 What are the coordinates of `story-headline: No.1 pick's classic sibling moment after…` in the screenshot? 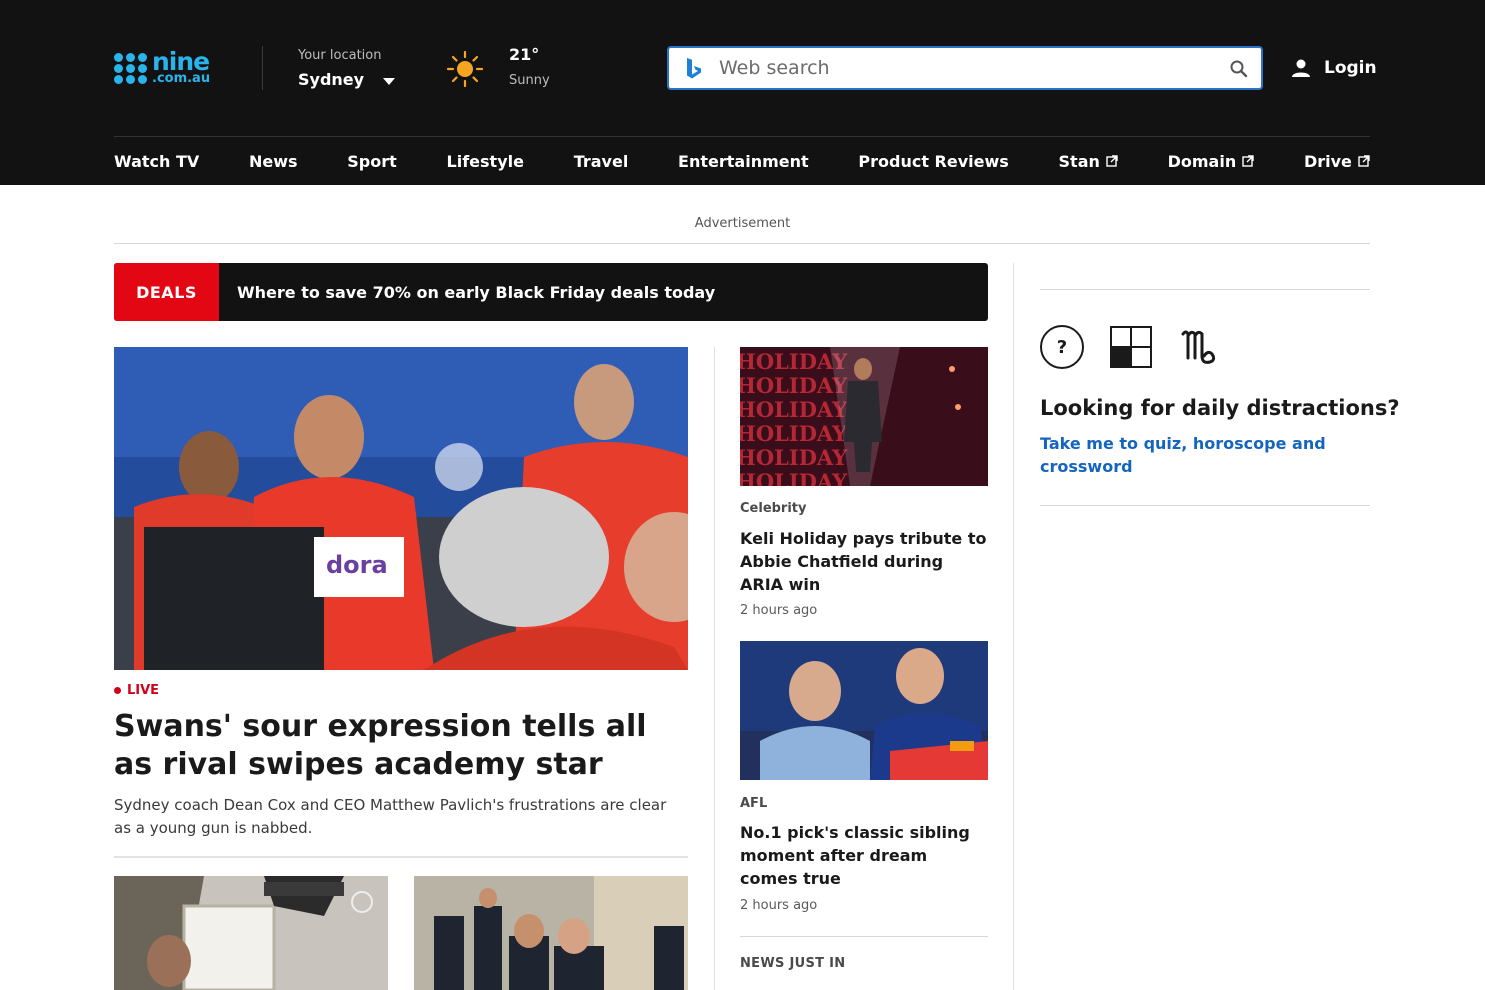 It's located at (864, 855).